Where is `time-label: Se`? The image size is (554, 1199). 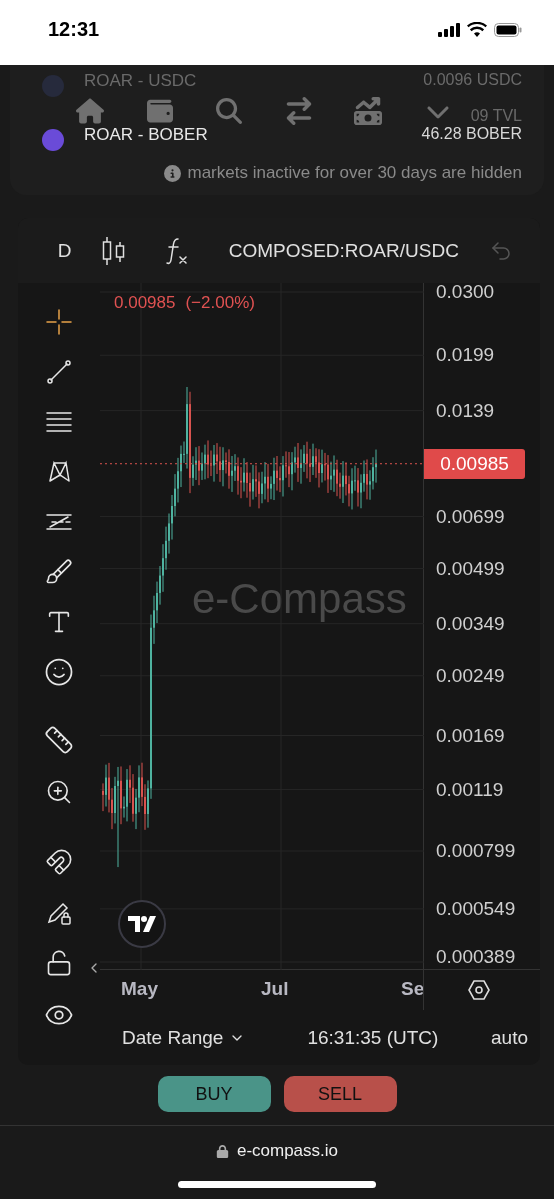 time-label: Se is located at coordinates (412, 989).